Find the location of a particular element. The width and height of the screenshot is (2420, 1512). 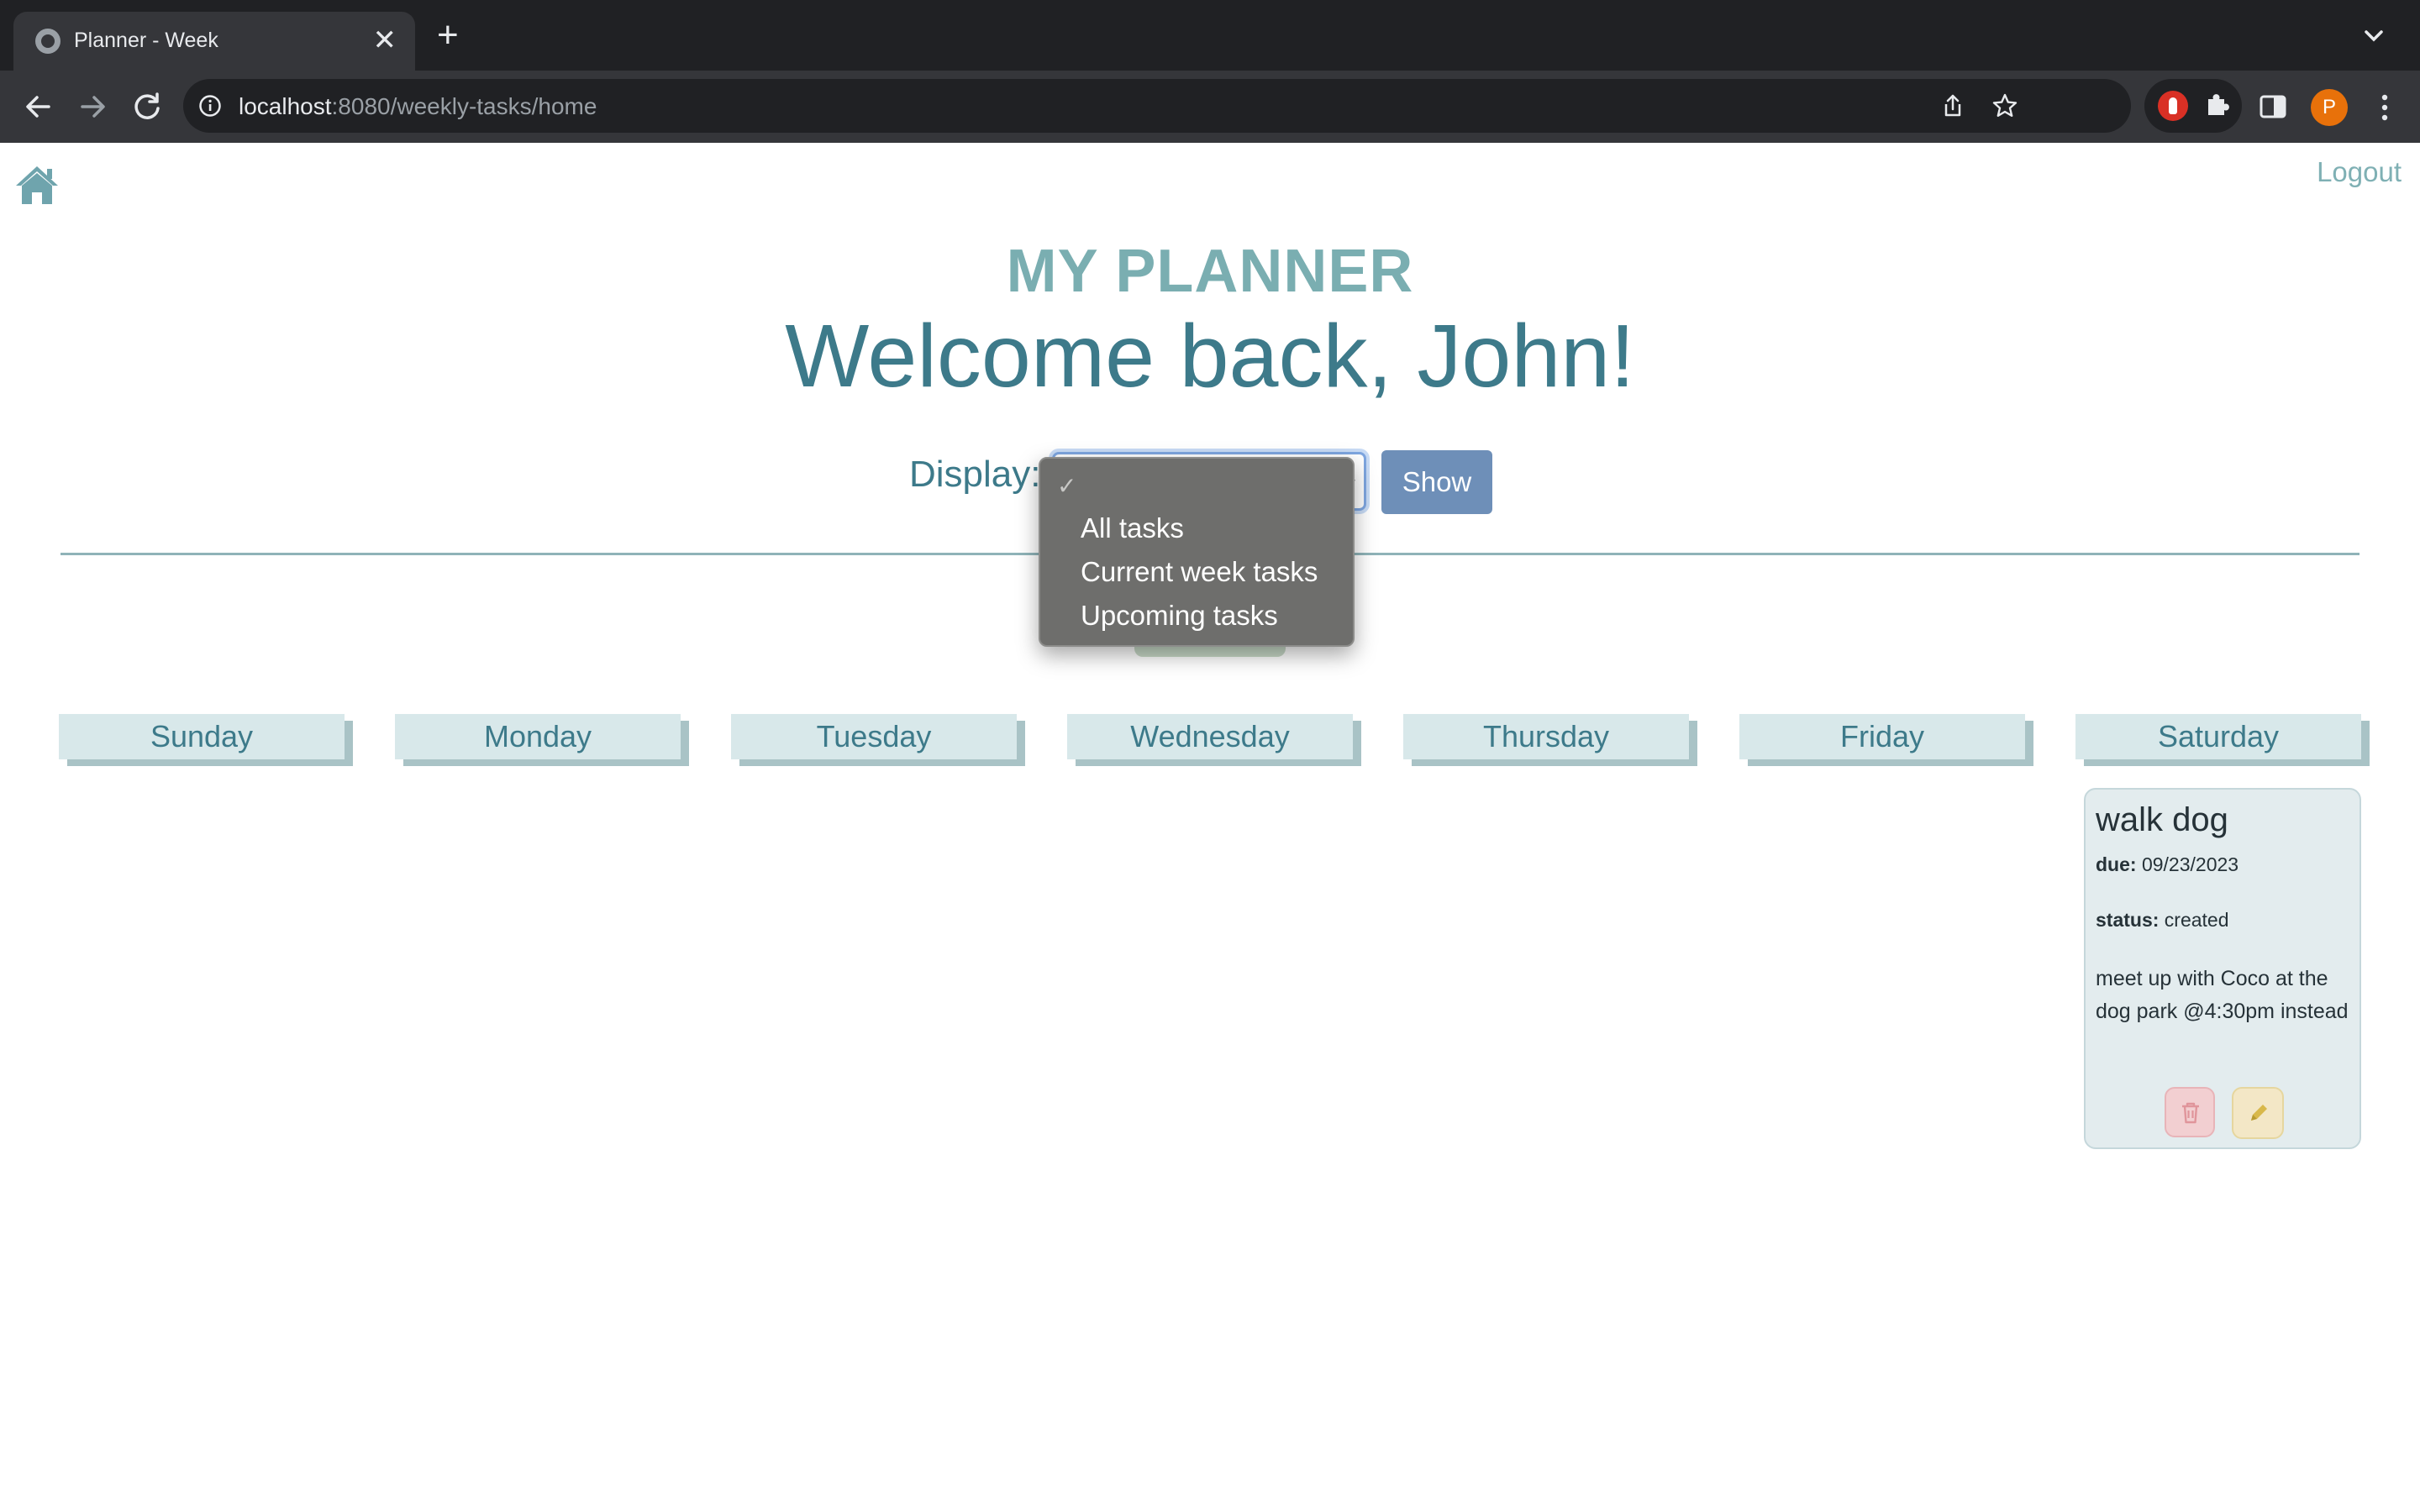

home-icon is located at coordinates (36, 185).